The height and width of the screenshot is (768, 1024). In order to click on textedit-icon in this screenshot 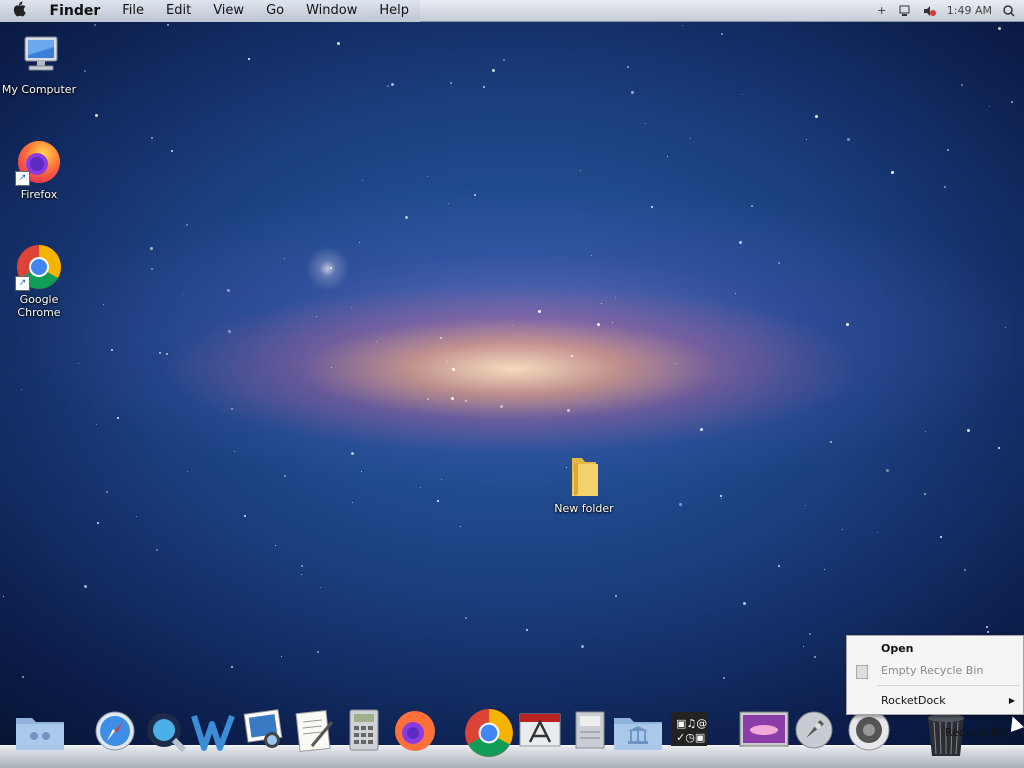, I will do `click(315, 731)`.